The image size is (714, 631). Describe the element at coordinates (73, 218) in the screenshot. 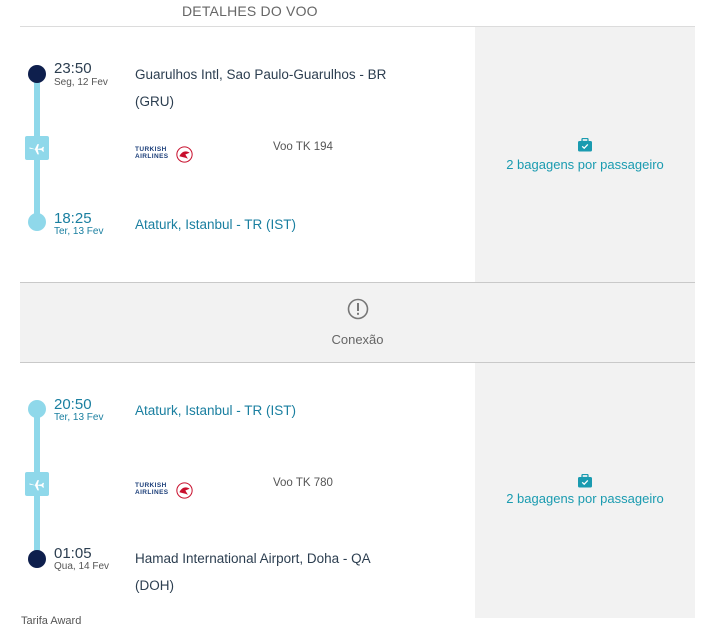

I see `arrival-time: 18:25` at that location.